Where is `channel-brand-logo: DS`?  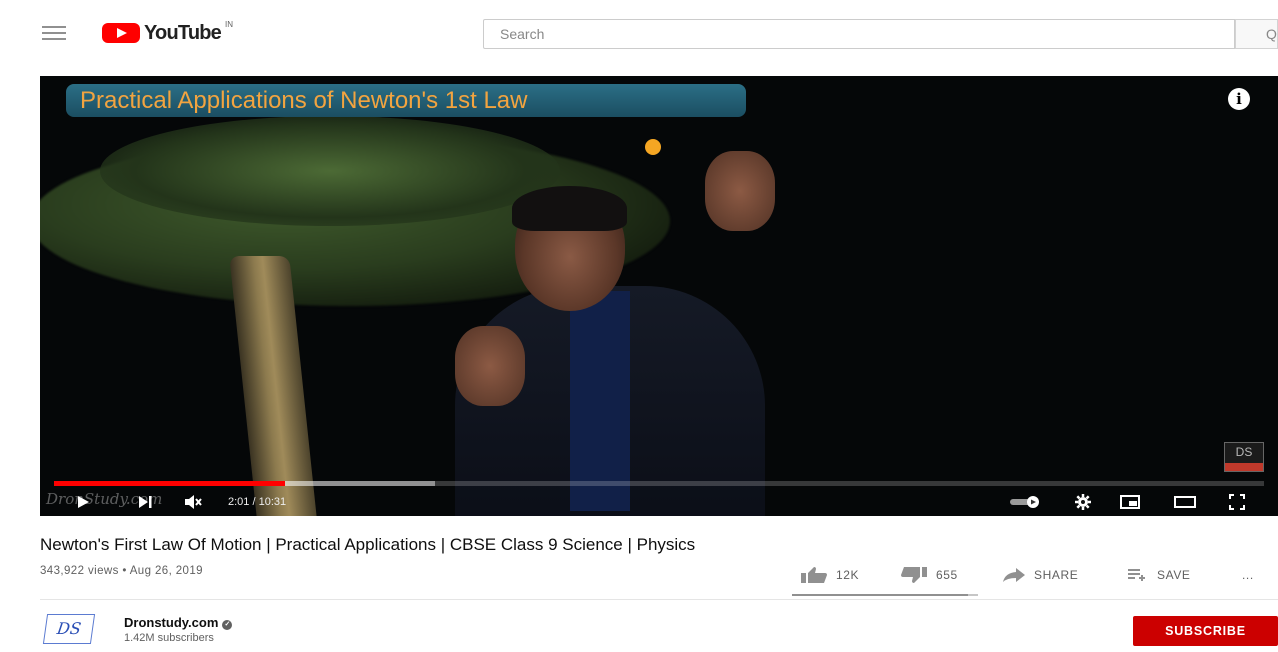 channel-brand-logo: DS is located at coordinates (1244, 457).